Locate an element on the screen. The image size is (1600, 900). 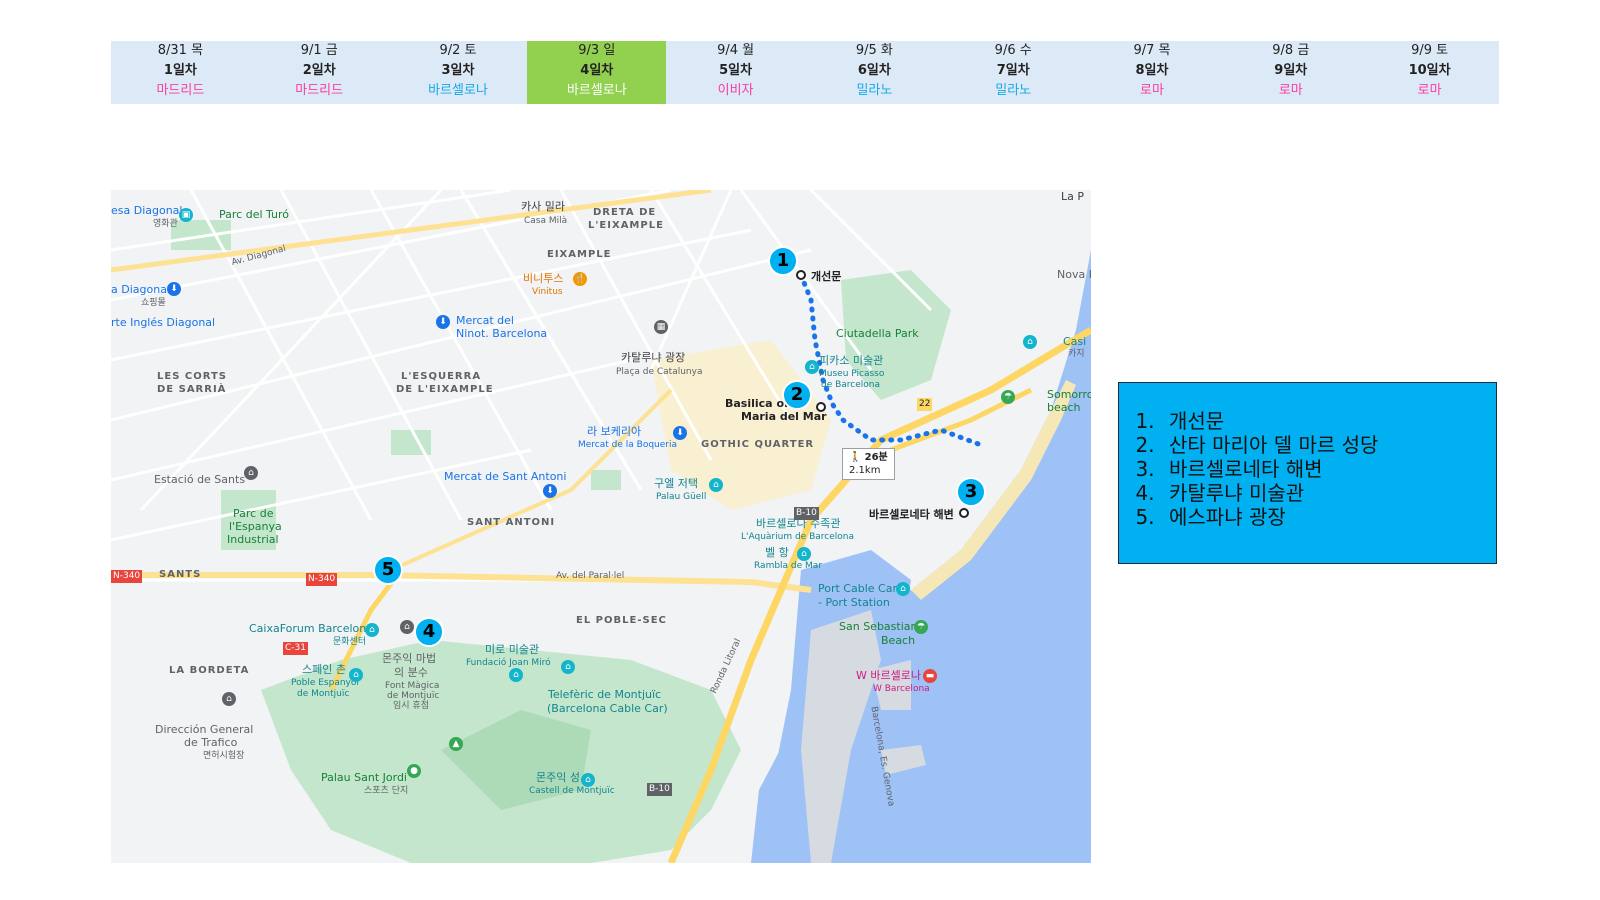
hotel-icon: ▬ is located at coordinates (930, 676).